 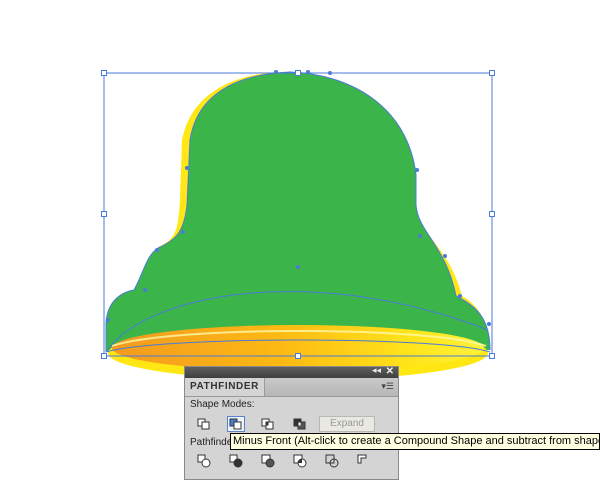 I want to click on merge-button, so click(x=268, y=461).